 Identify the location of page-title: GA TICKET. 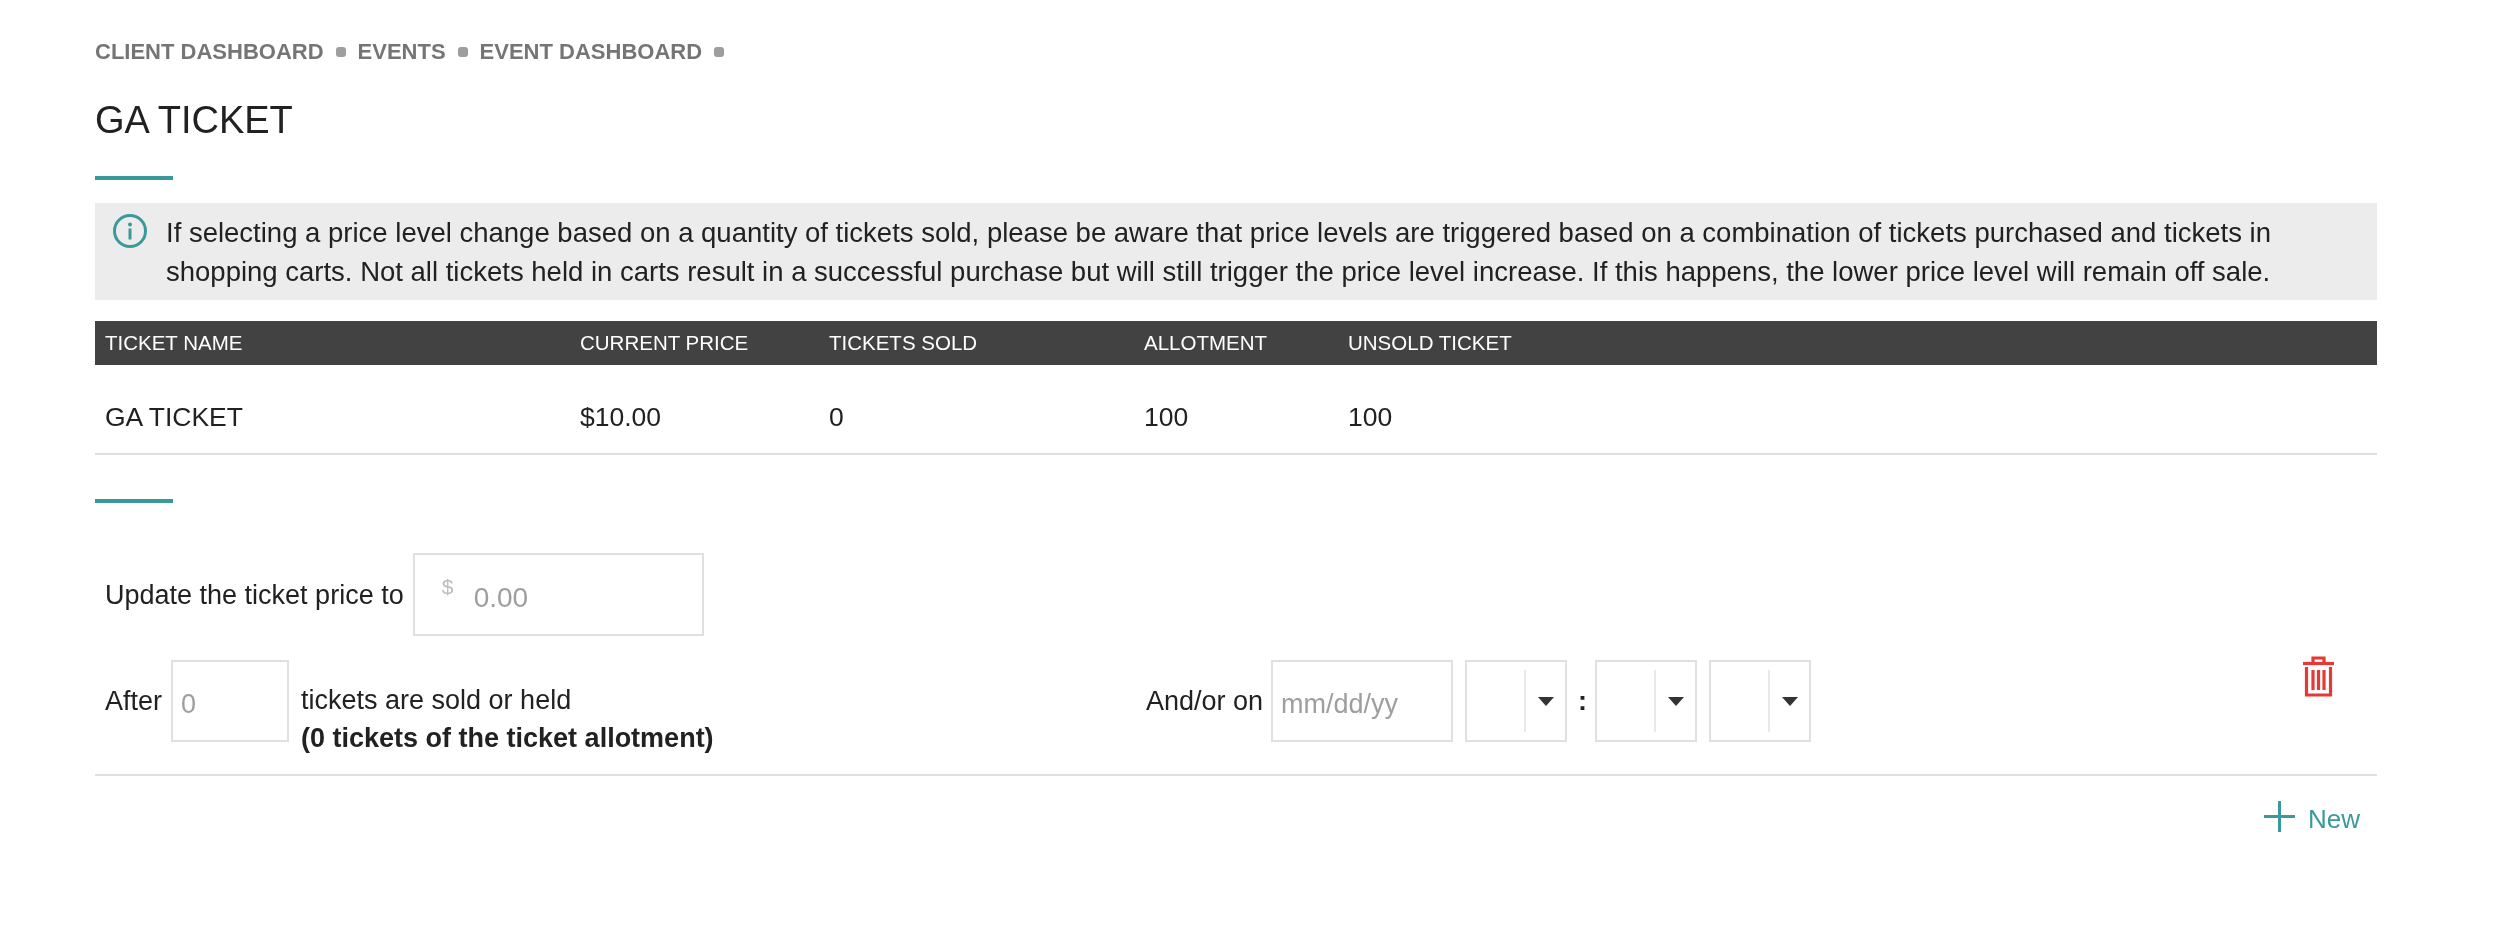
(194, 120).